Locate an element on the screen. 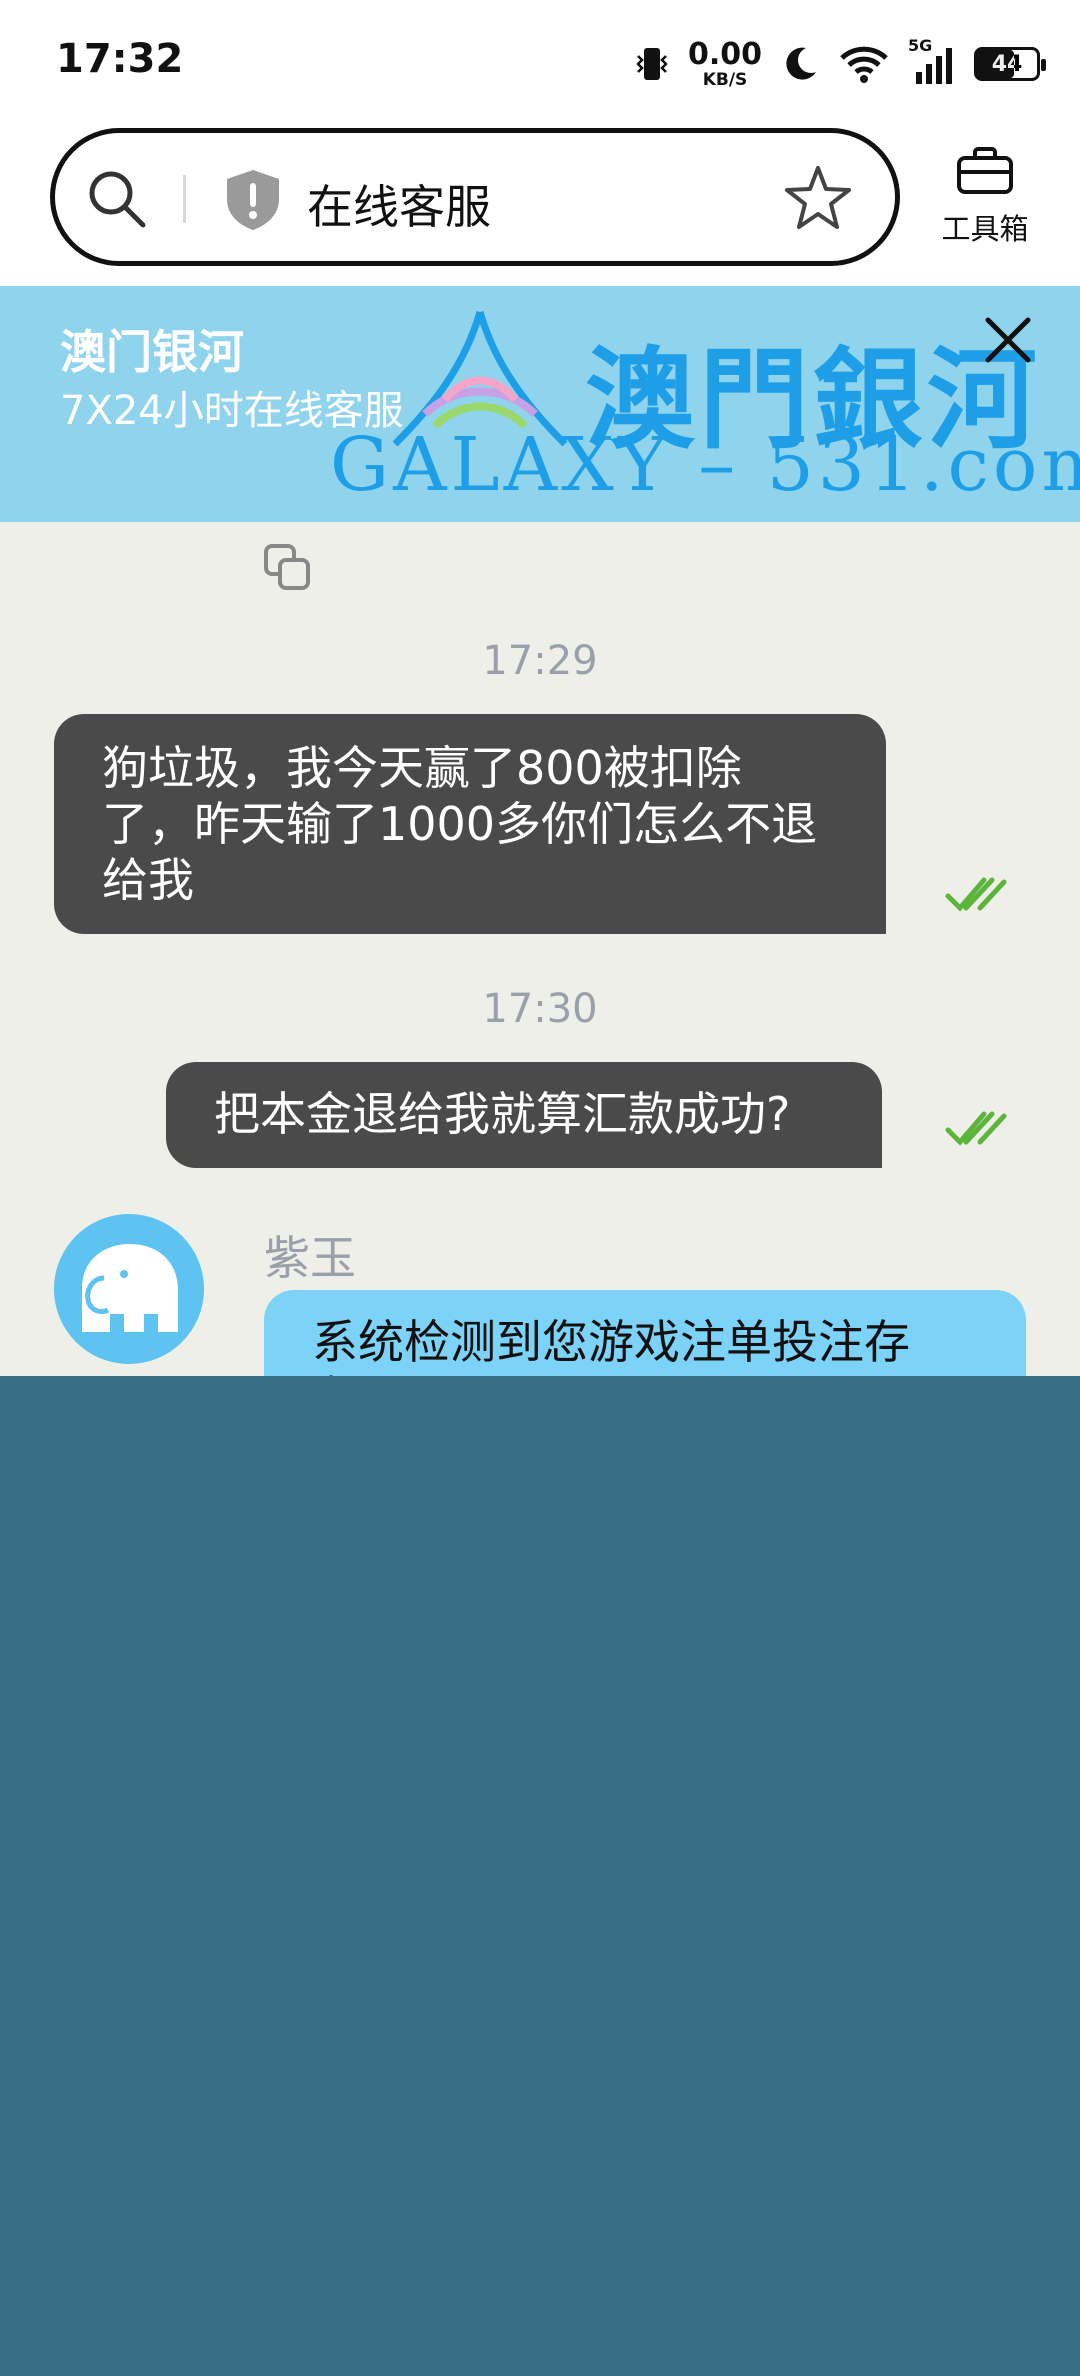 The image size is (1080, 2376). agent-name: 紫玉 is located at coordinates (310, 1258).